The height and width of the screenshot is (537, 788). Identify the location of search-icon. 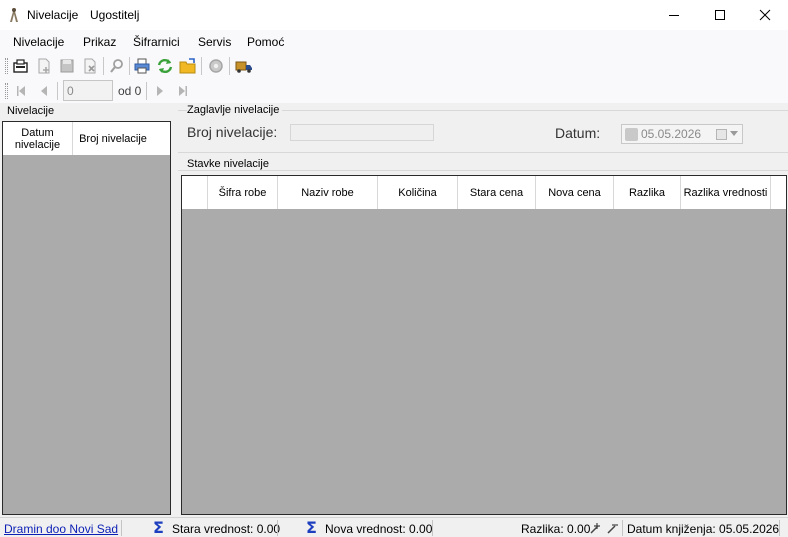
(117, 66).